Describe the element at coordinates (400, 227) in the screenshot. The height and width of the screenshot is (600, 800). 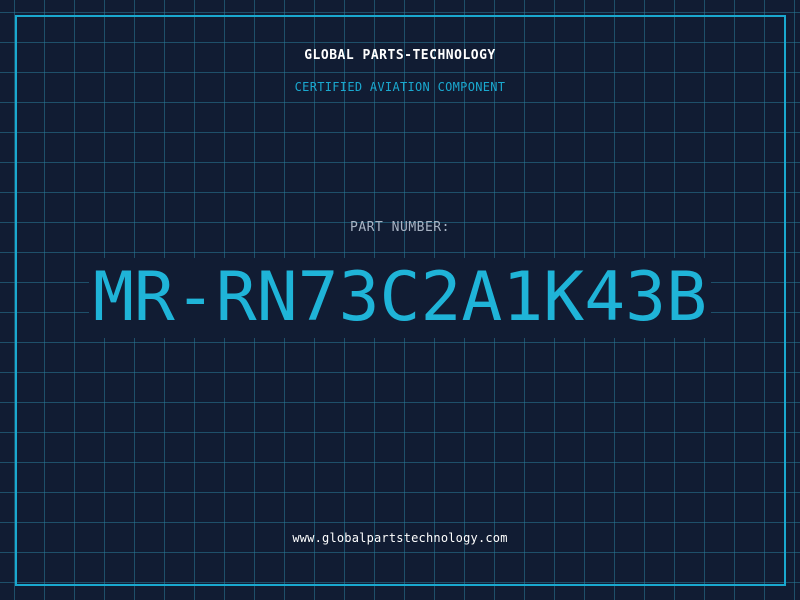
I see `part-number-label: PART NUMBER:` at that location.